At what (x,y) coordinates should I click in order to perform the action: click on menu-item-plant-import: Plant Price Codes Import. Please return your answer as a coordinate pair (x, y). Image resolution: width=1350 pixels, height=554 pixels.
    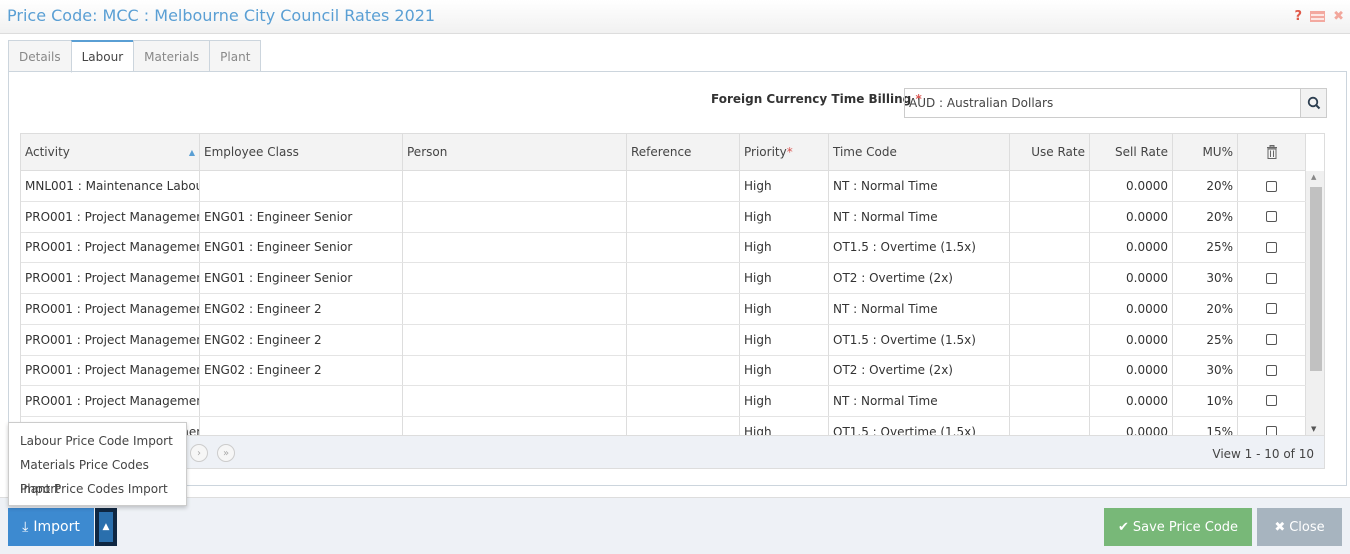
    Looking at the image, I should click on (97, 489).